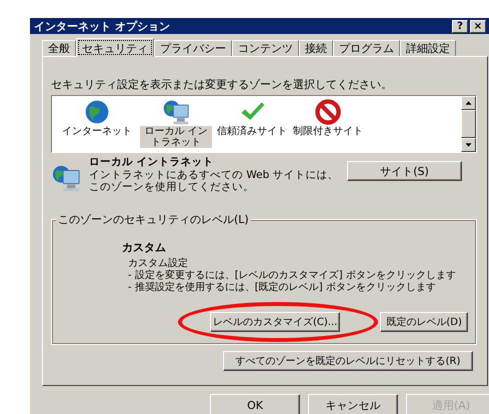  I want to click on zone-item: ローカル イントラネット, so click(176, 137).